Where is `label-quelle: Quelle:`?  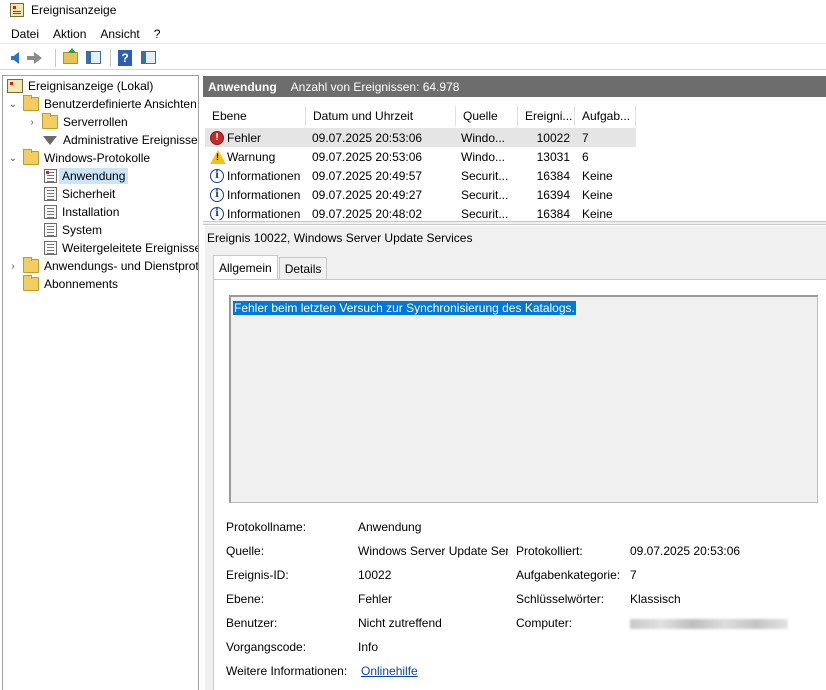
label-quelle: Quelle: is located at coordinates (245, 551).